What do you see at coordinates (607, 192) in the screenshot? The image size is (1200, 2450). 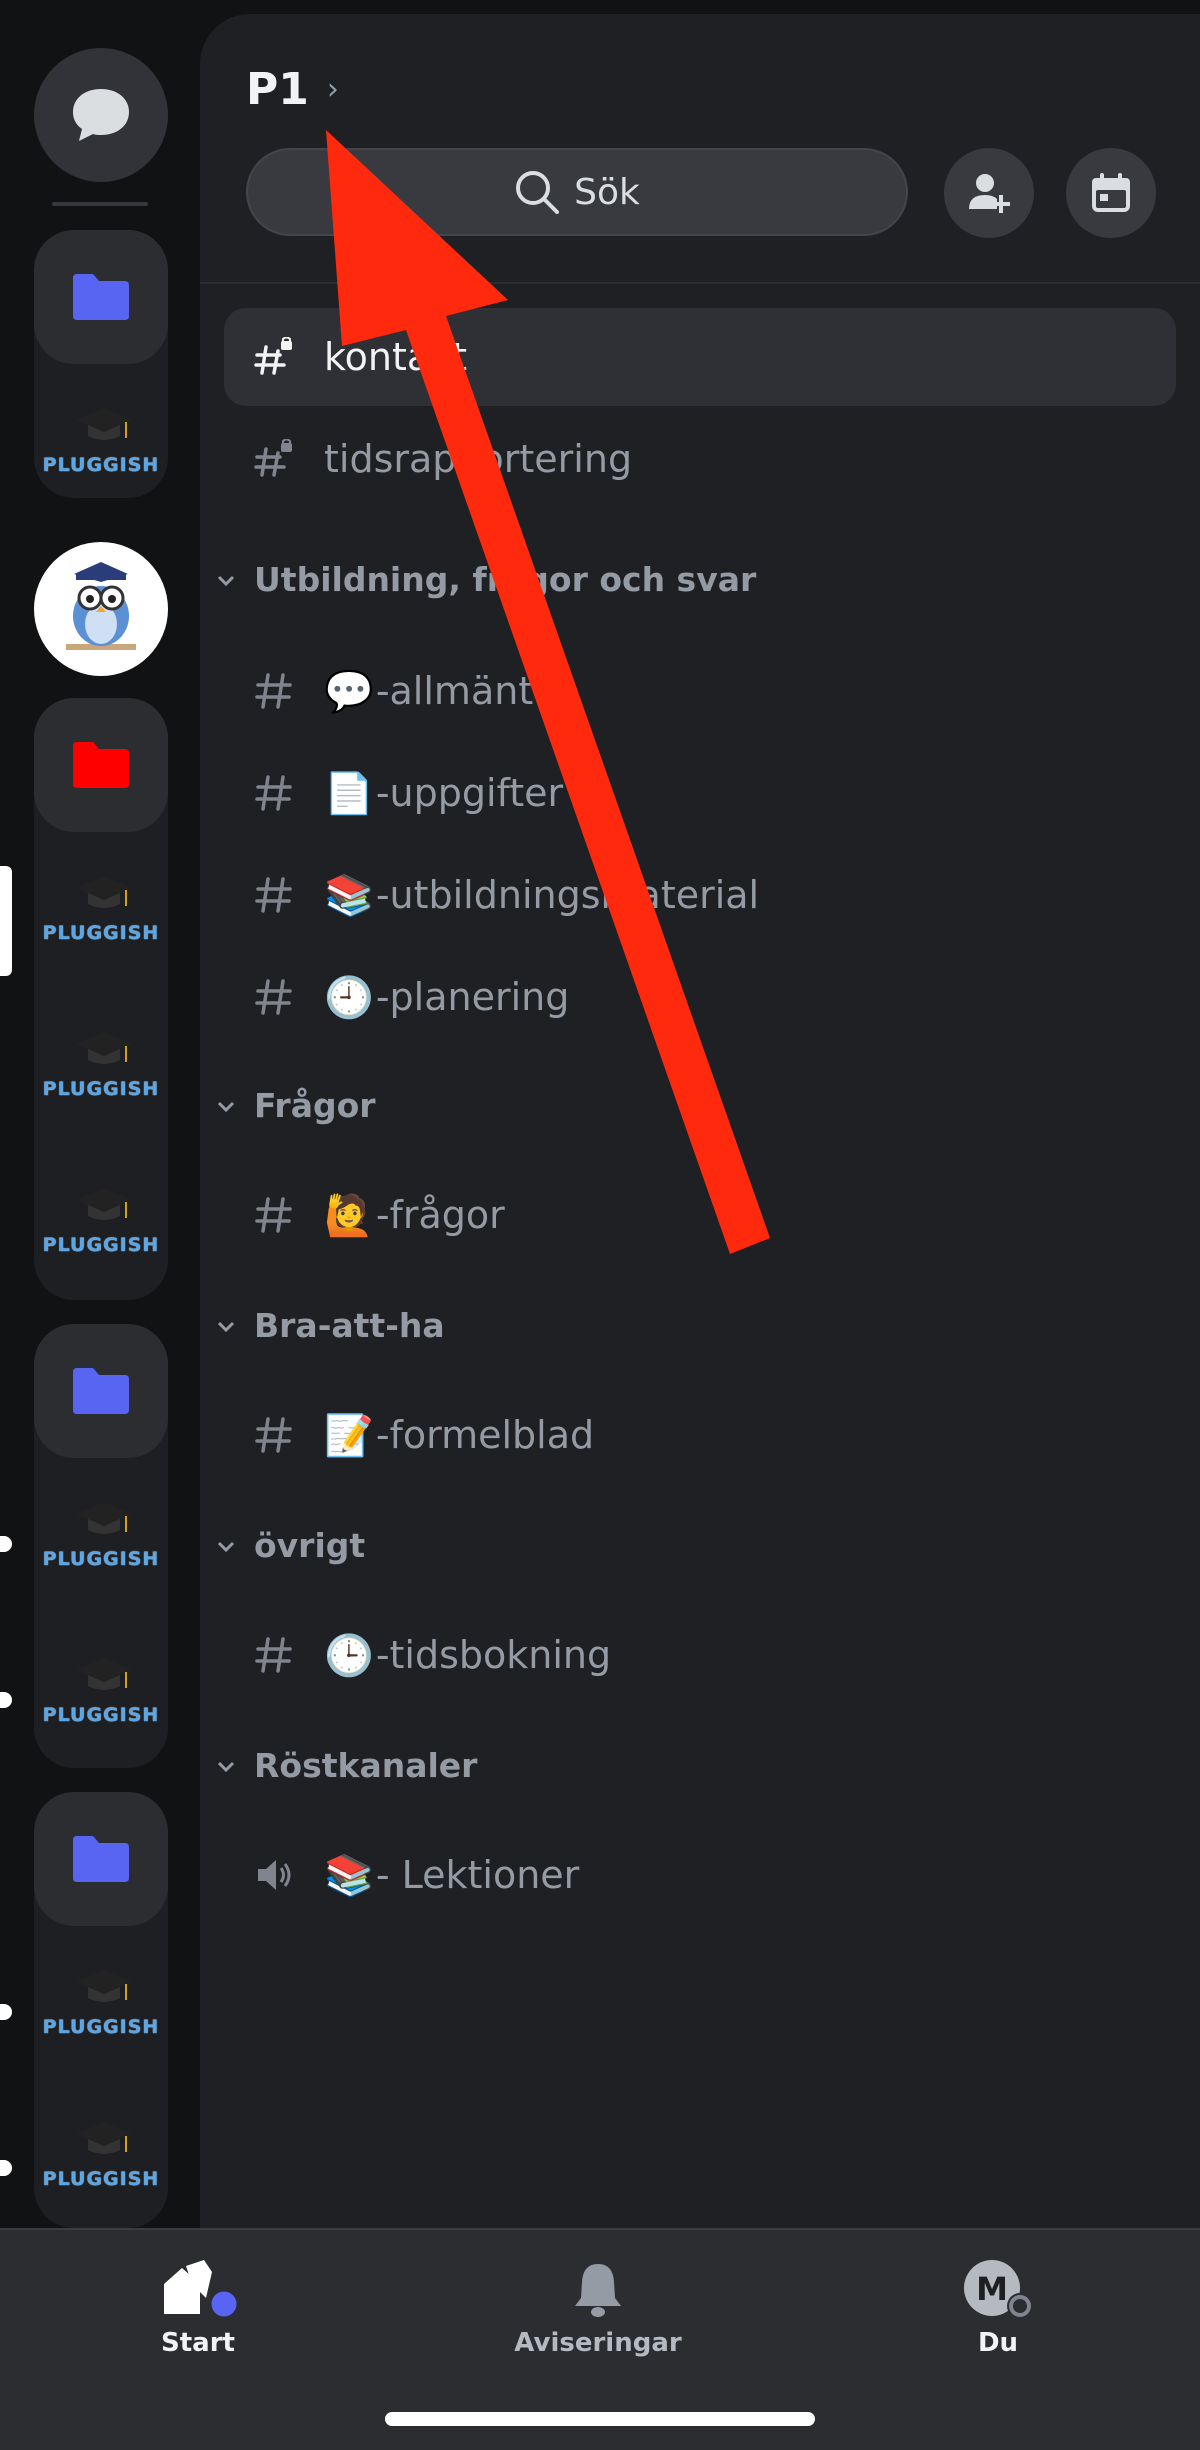 I see `search-label: Sök` at bounding box center [607, 192].